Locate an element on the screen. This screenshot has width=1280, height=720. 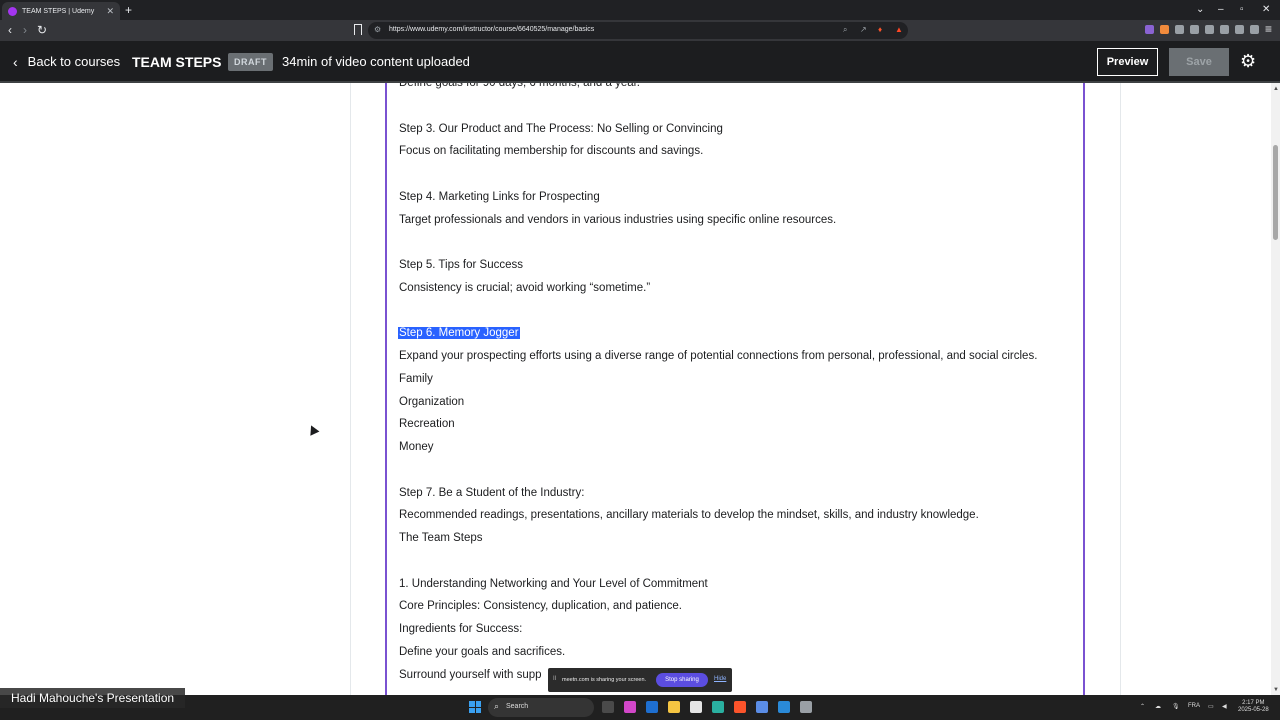
nav-forward-icon: › is located at coordinates (25, 30).